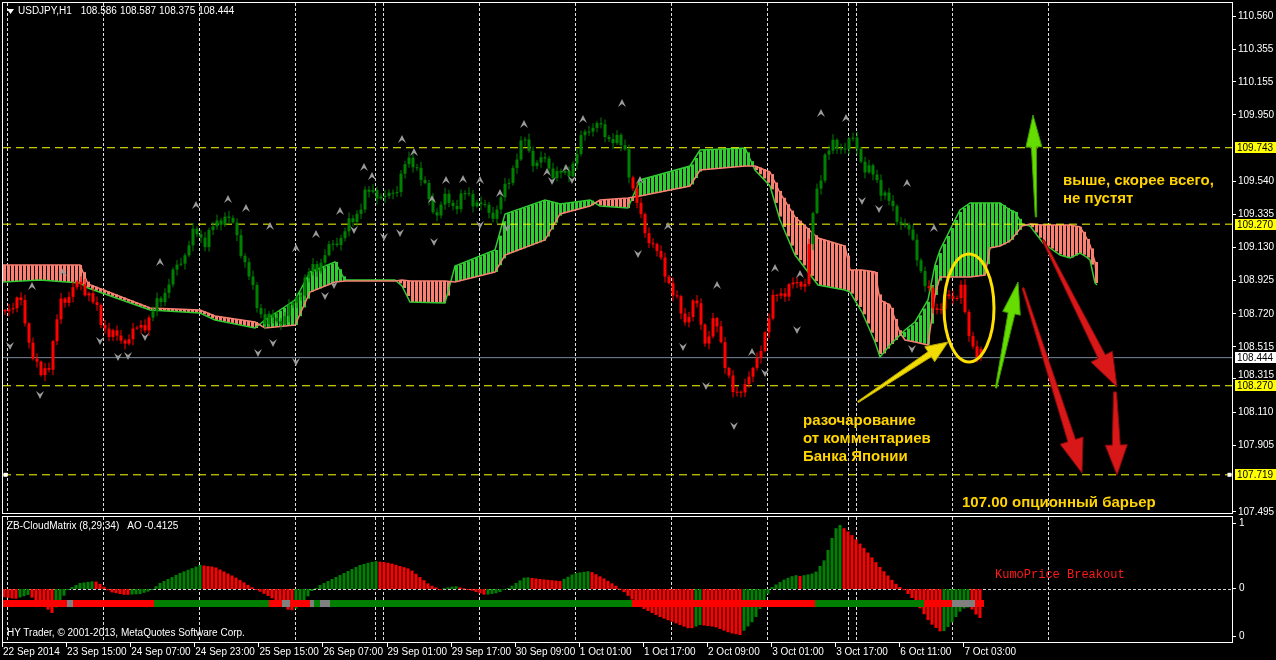 The image size is (1276, 660). Describe the element at coordinates (1255, 386) in the screenshot. I see `price-level-label: 108.270` at that location.